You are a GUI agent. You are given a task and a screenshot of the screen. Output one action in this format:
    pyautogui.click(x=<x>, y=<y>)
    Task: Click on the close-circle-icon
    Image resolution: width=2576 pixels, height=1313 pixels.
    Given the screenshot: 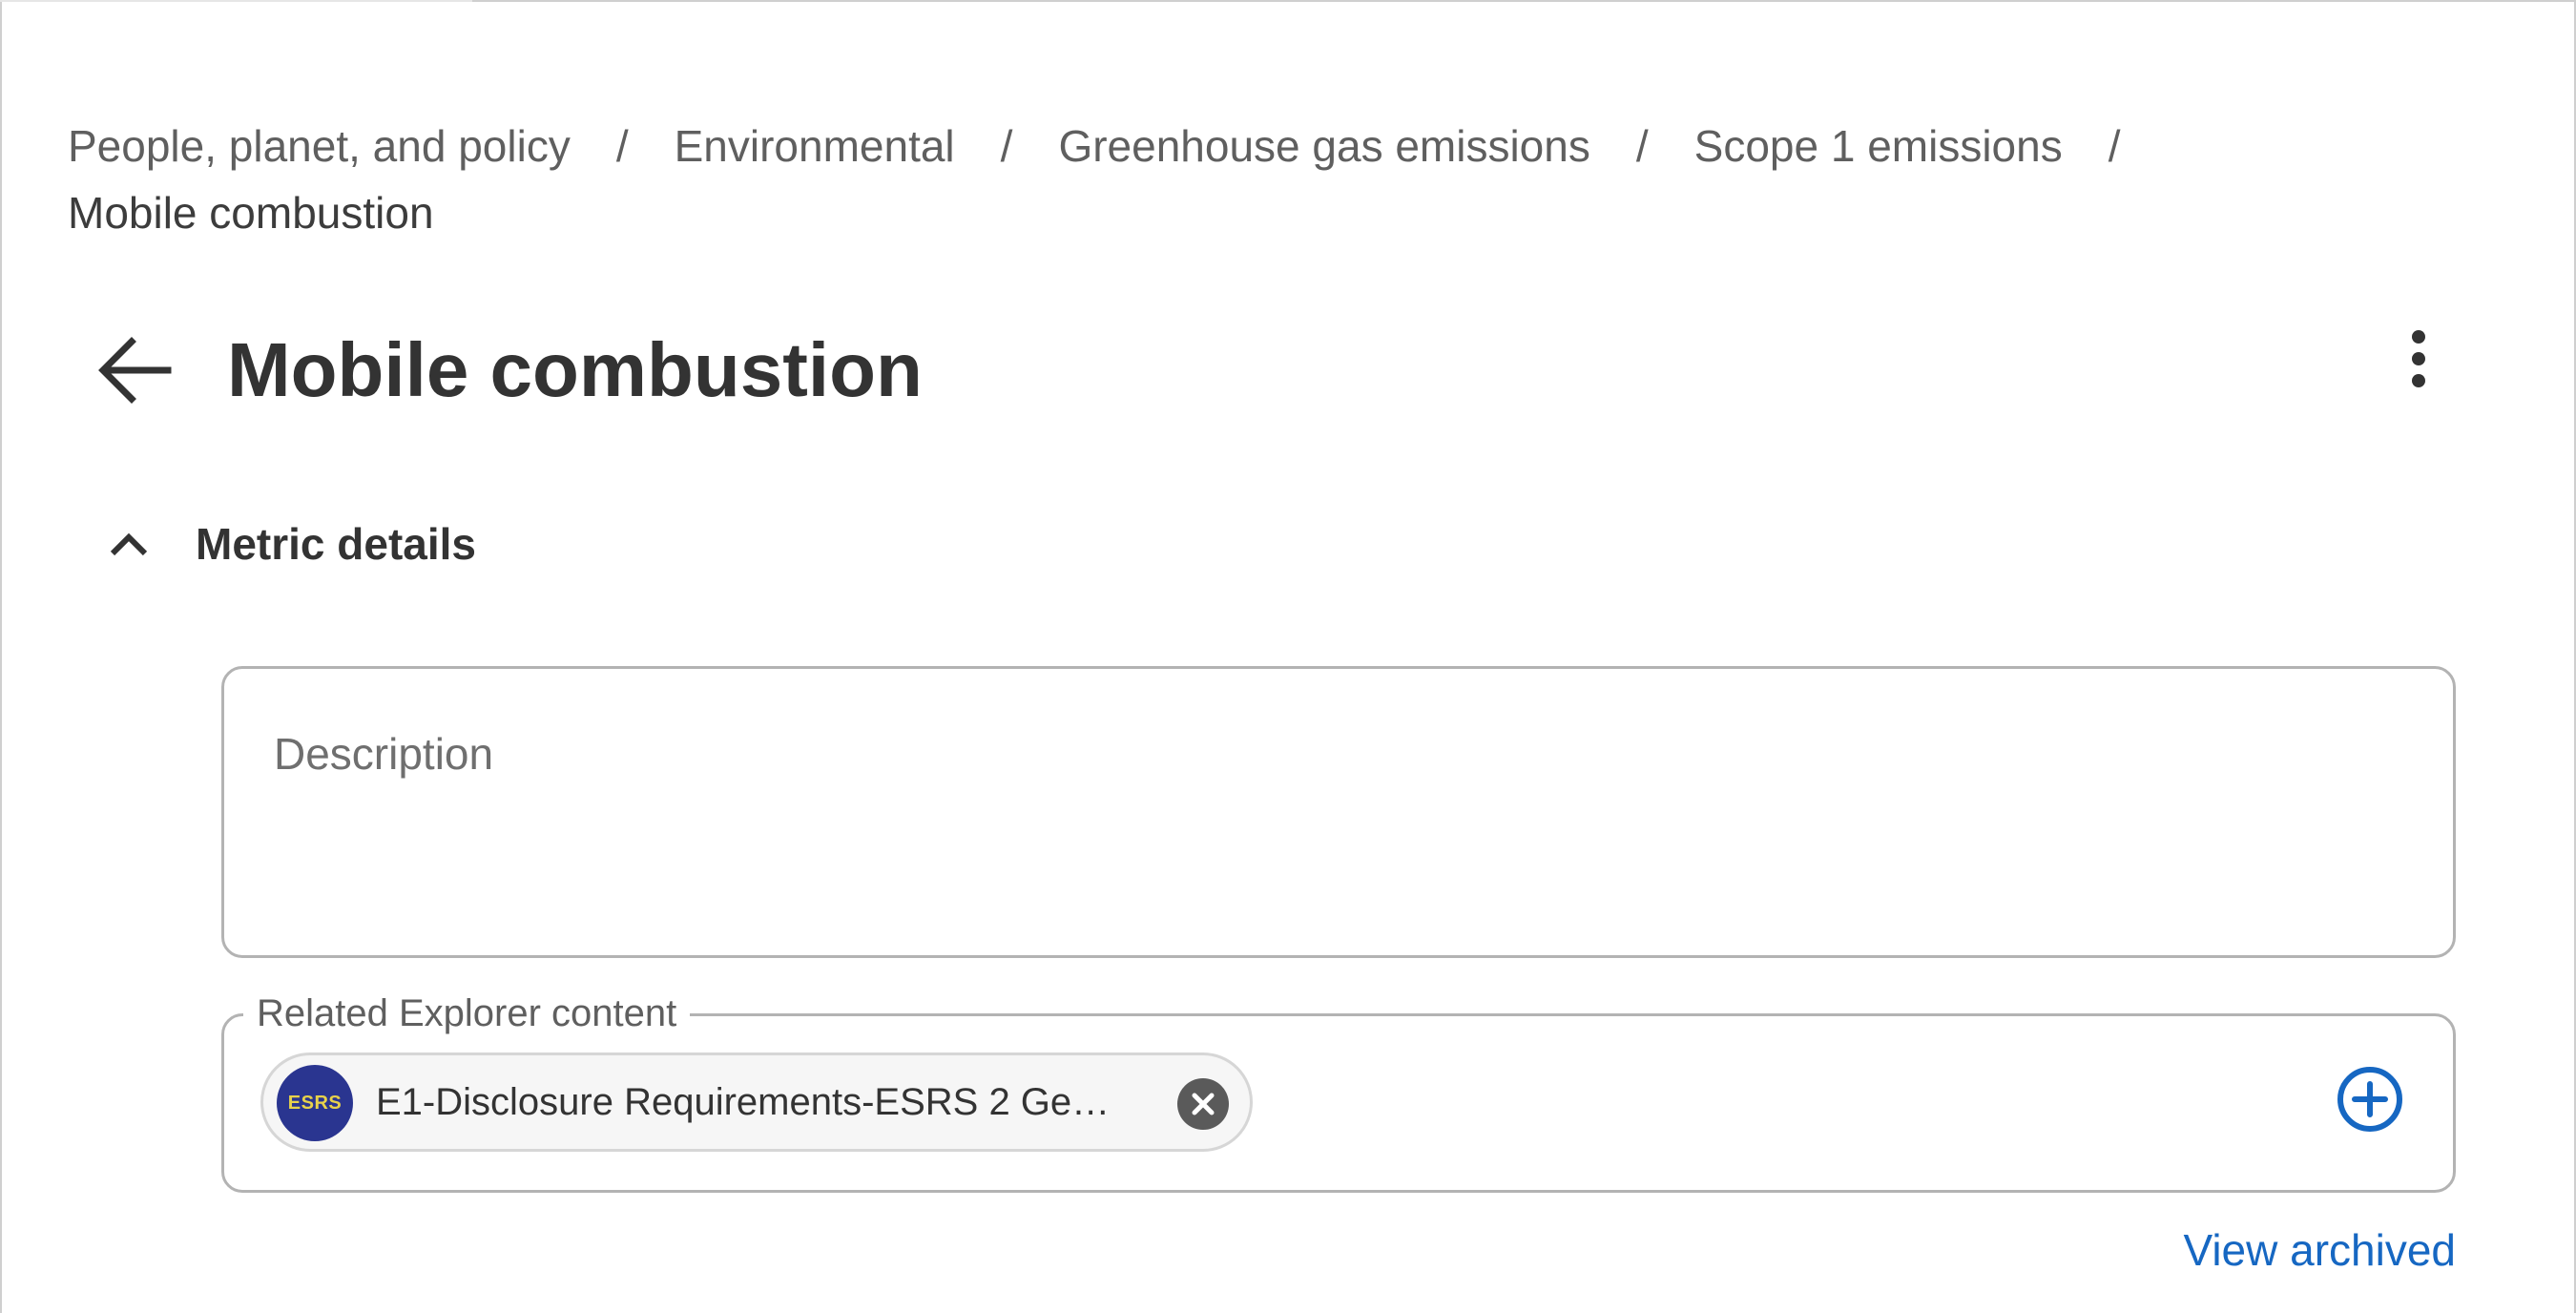 What is the action you would take?
    pyautogui.click(x=1203, y=1104)
    